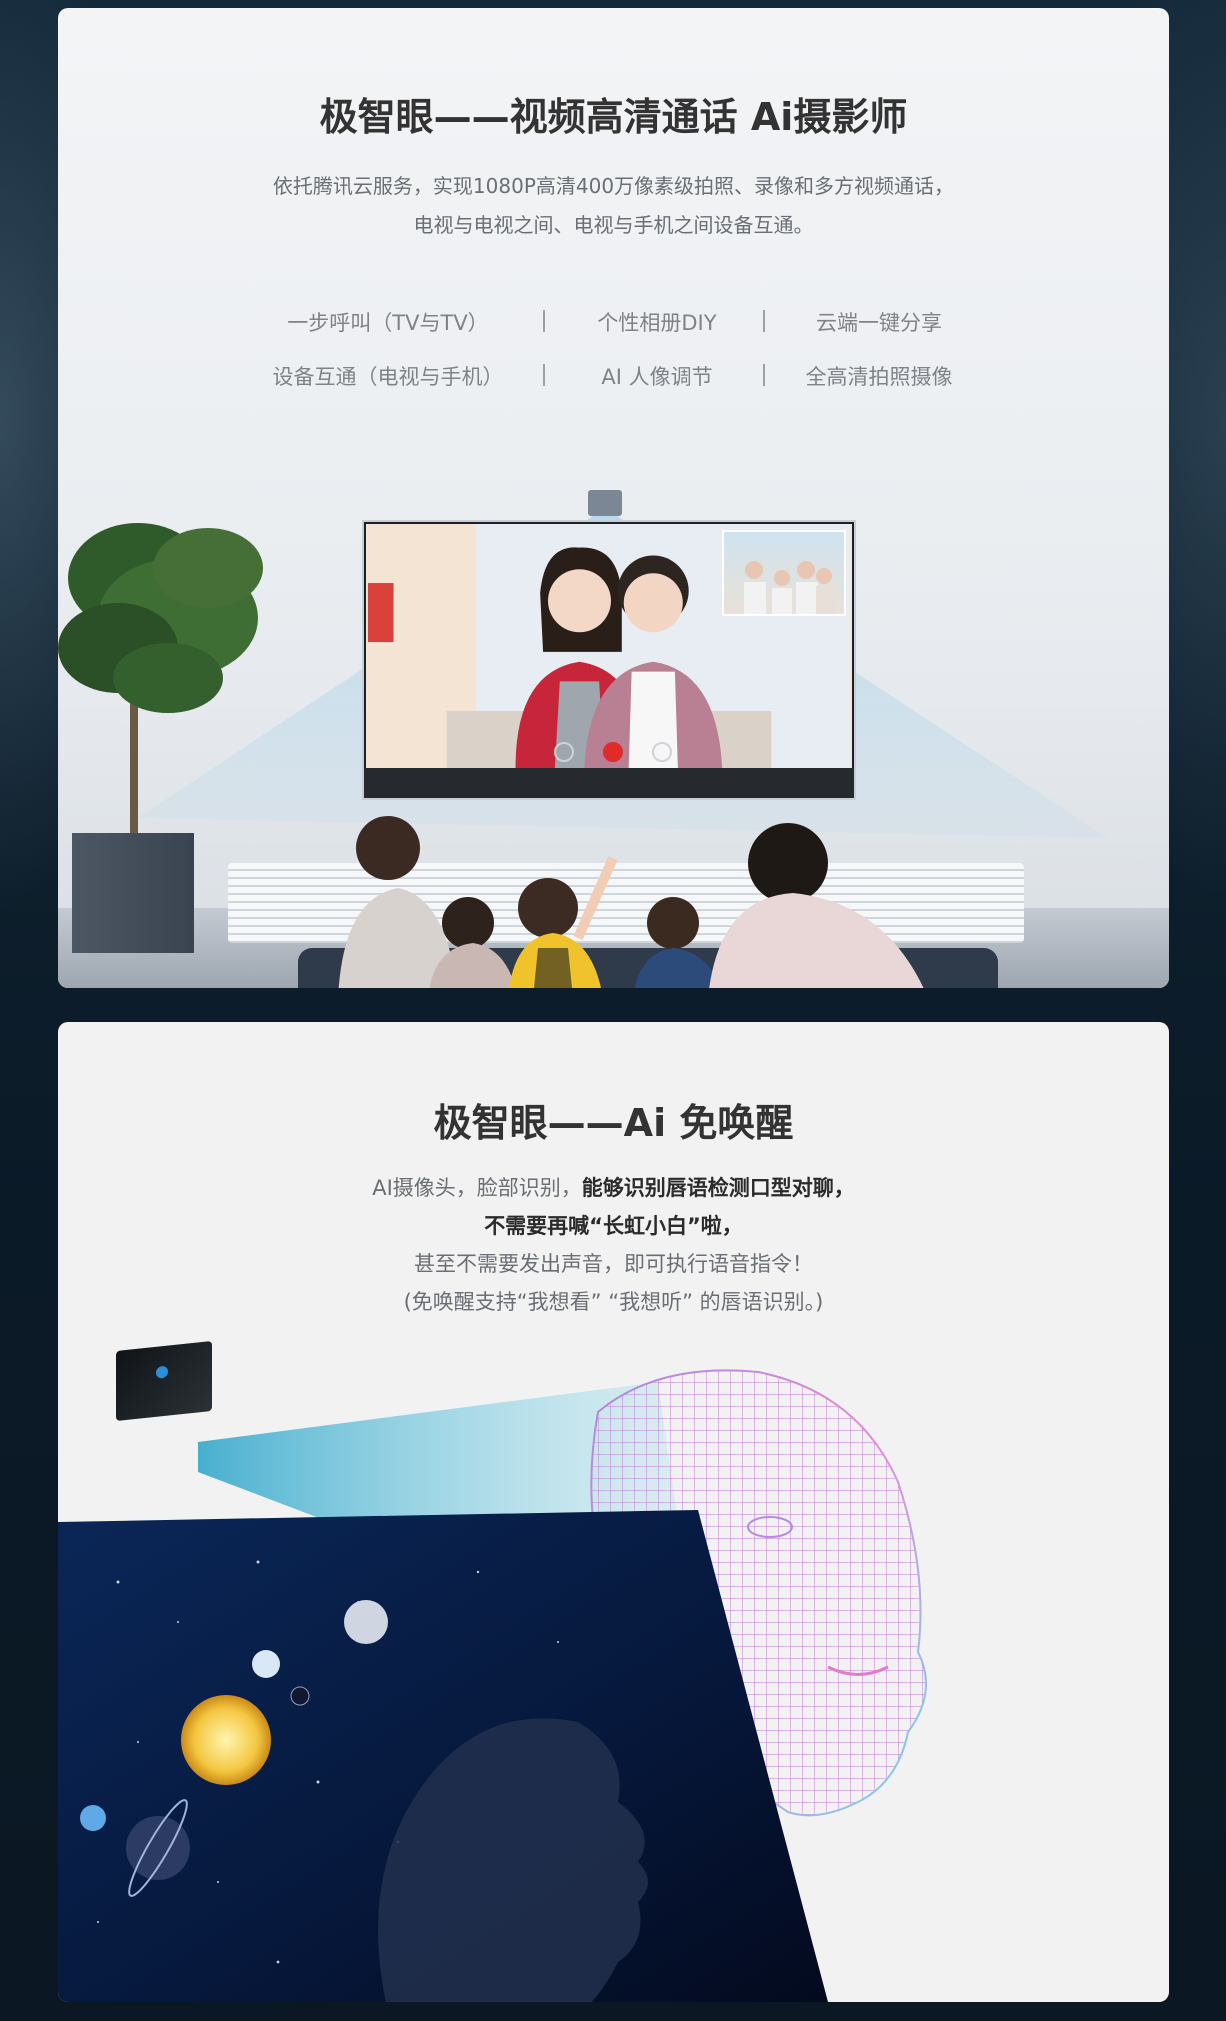 The width and height of the screenshot is (1226, 2021). What do you see at coordinates (662, 752) in the screenshot?
I see `camera-icon` at bounding box center [662, 752].